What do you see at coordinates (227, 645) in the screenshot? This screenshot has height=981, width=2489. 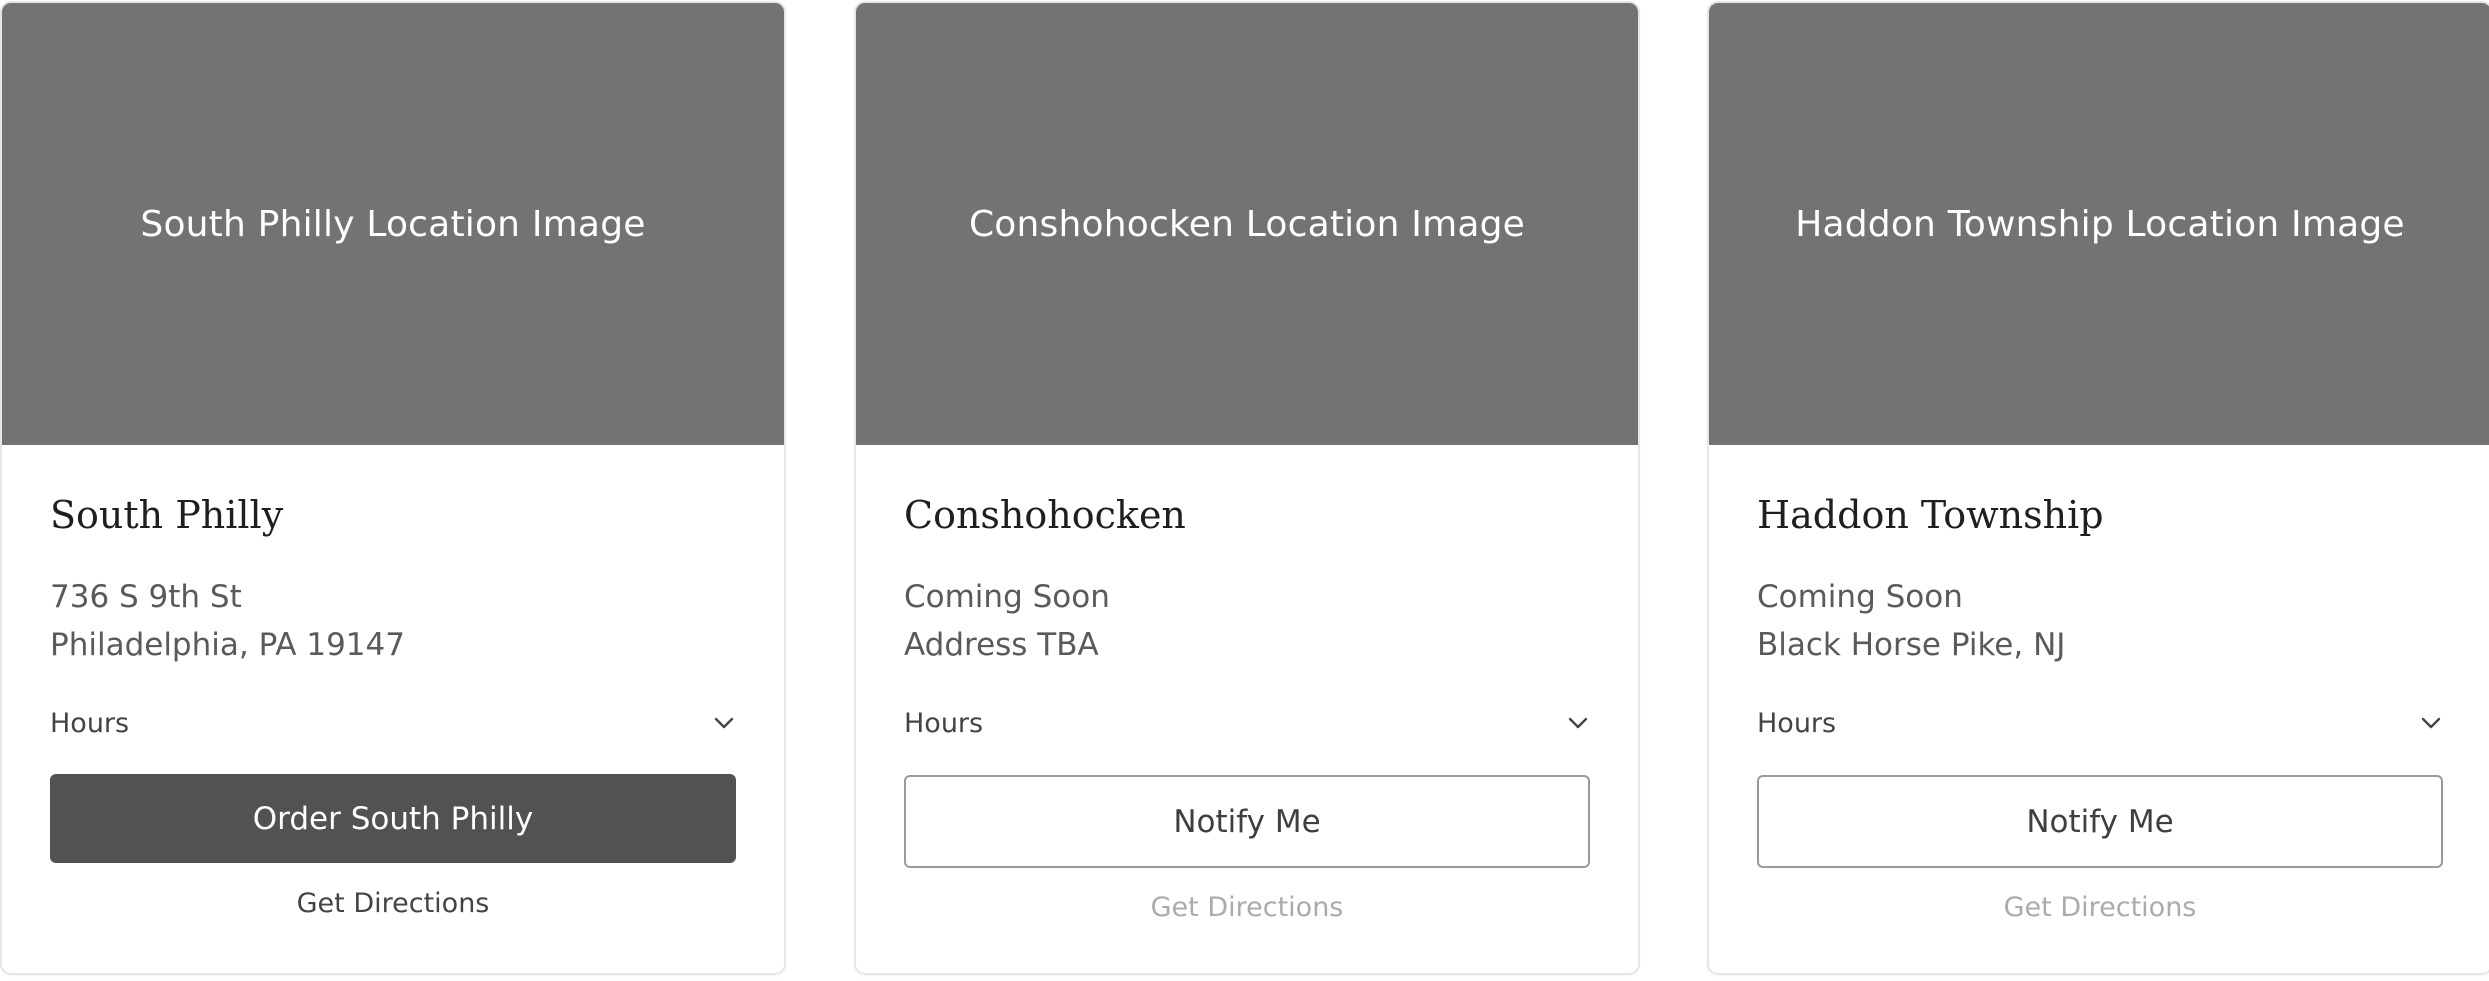 I see `address-line-2: Philadelphia, PA 19147` at bounding box center [227, 645].